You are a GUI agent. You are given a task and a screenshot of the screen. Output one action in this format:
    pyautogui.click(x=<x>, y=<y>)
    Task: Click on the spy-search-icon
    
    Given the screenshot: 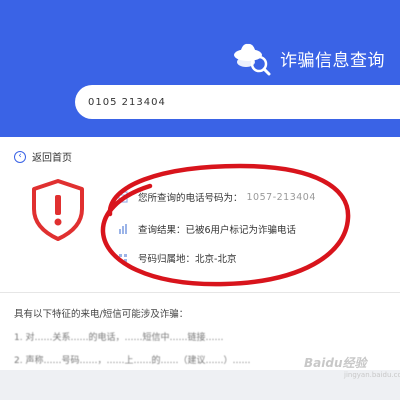 What is the action you would take?
    pyautogui.click(x=252, y=59)
    